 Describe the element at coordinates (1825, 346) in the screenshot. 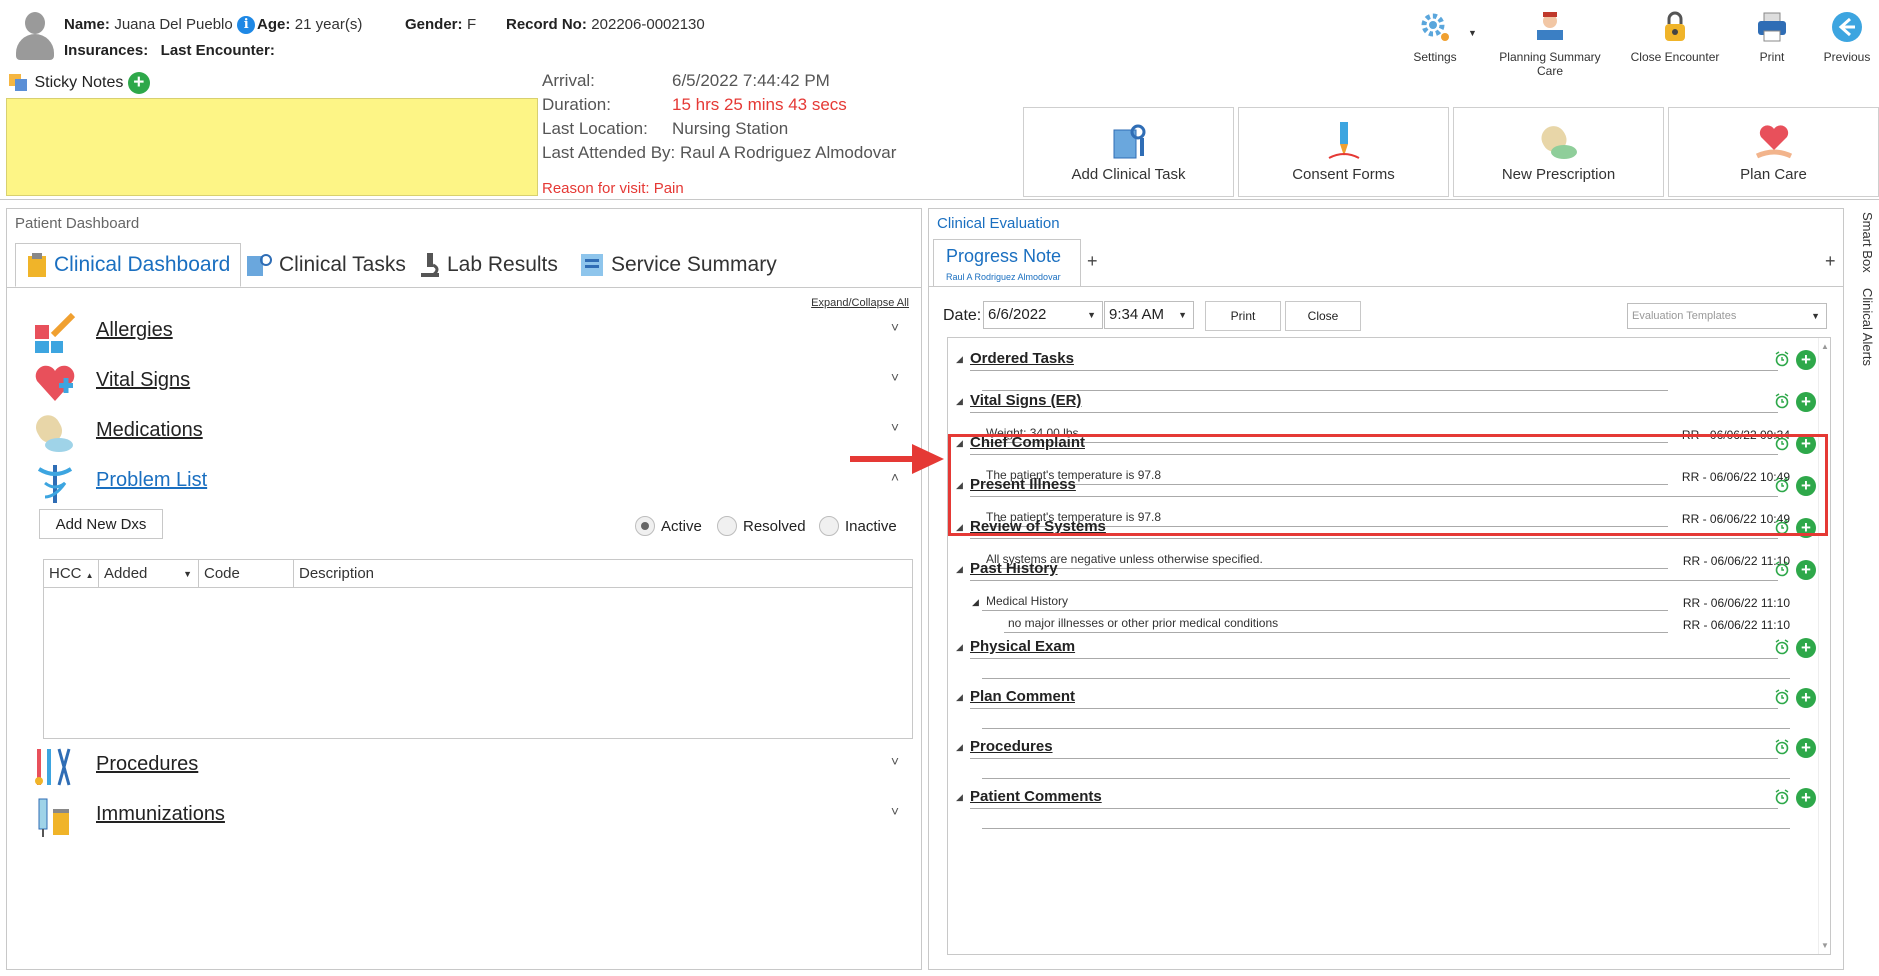

I see `scroll-up-icon: ▲` at that location.